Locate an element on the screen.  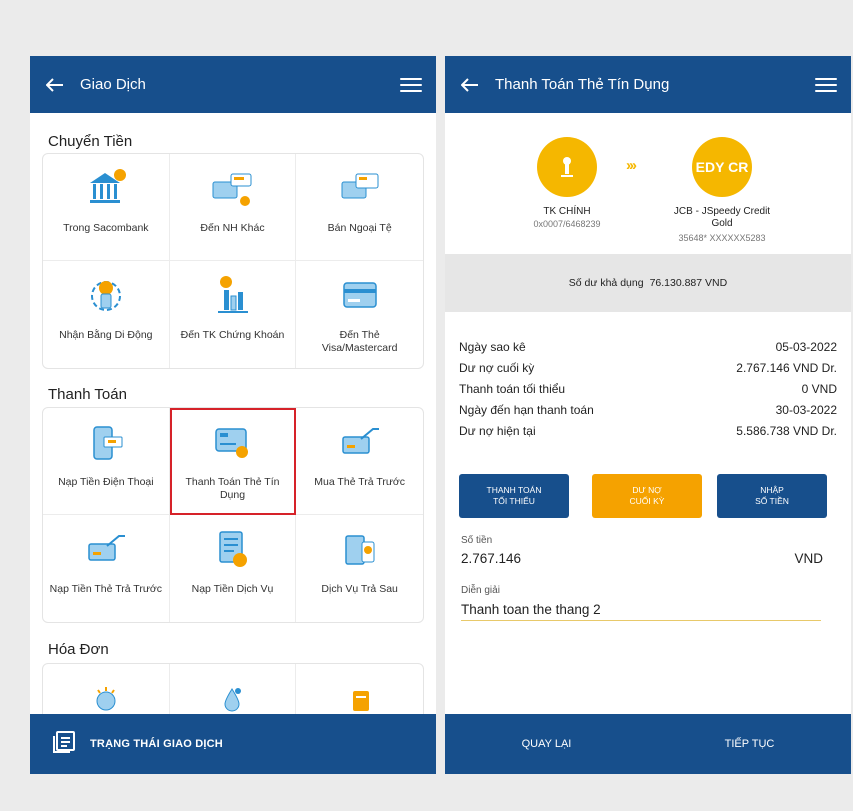
transaction-status-label: TRẠNG THÁI GIAO DỊCH is located at coordinates (156, 744).